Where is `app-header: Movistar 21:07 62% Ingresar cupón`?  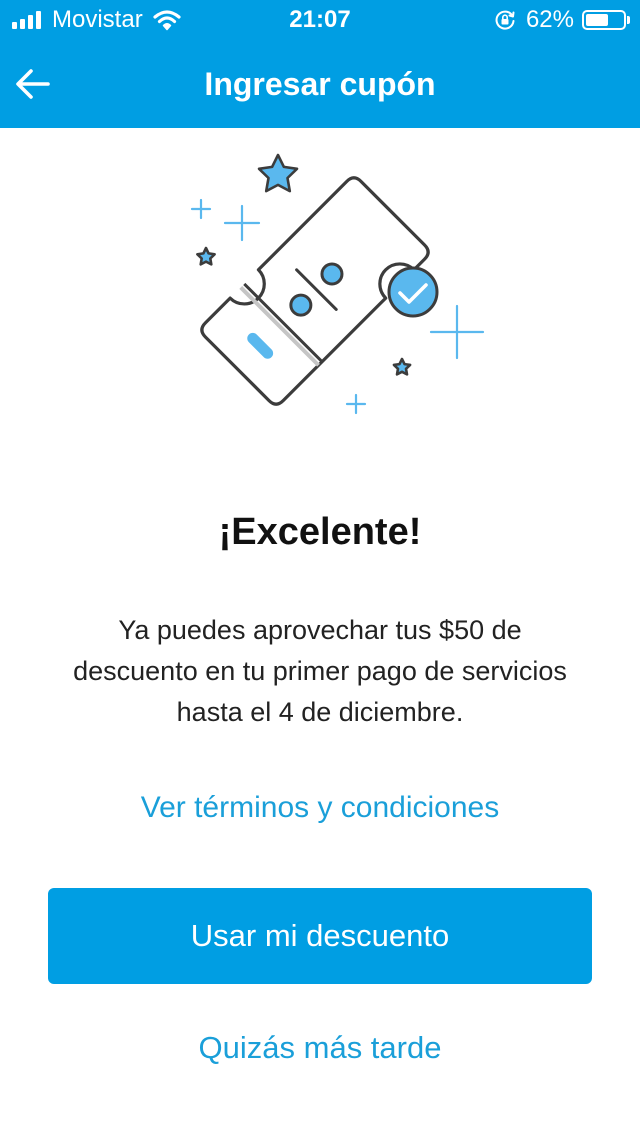 app-header: Movistar 21:07 62% Ingresar cupón is located at coordinates (320, 64).